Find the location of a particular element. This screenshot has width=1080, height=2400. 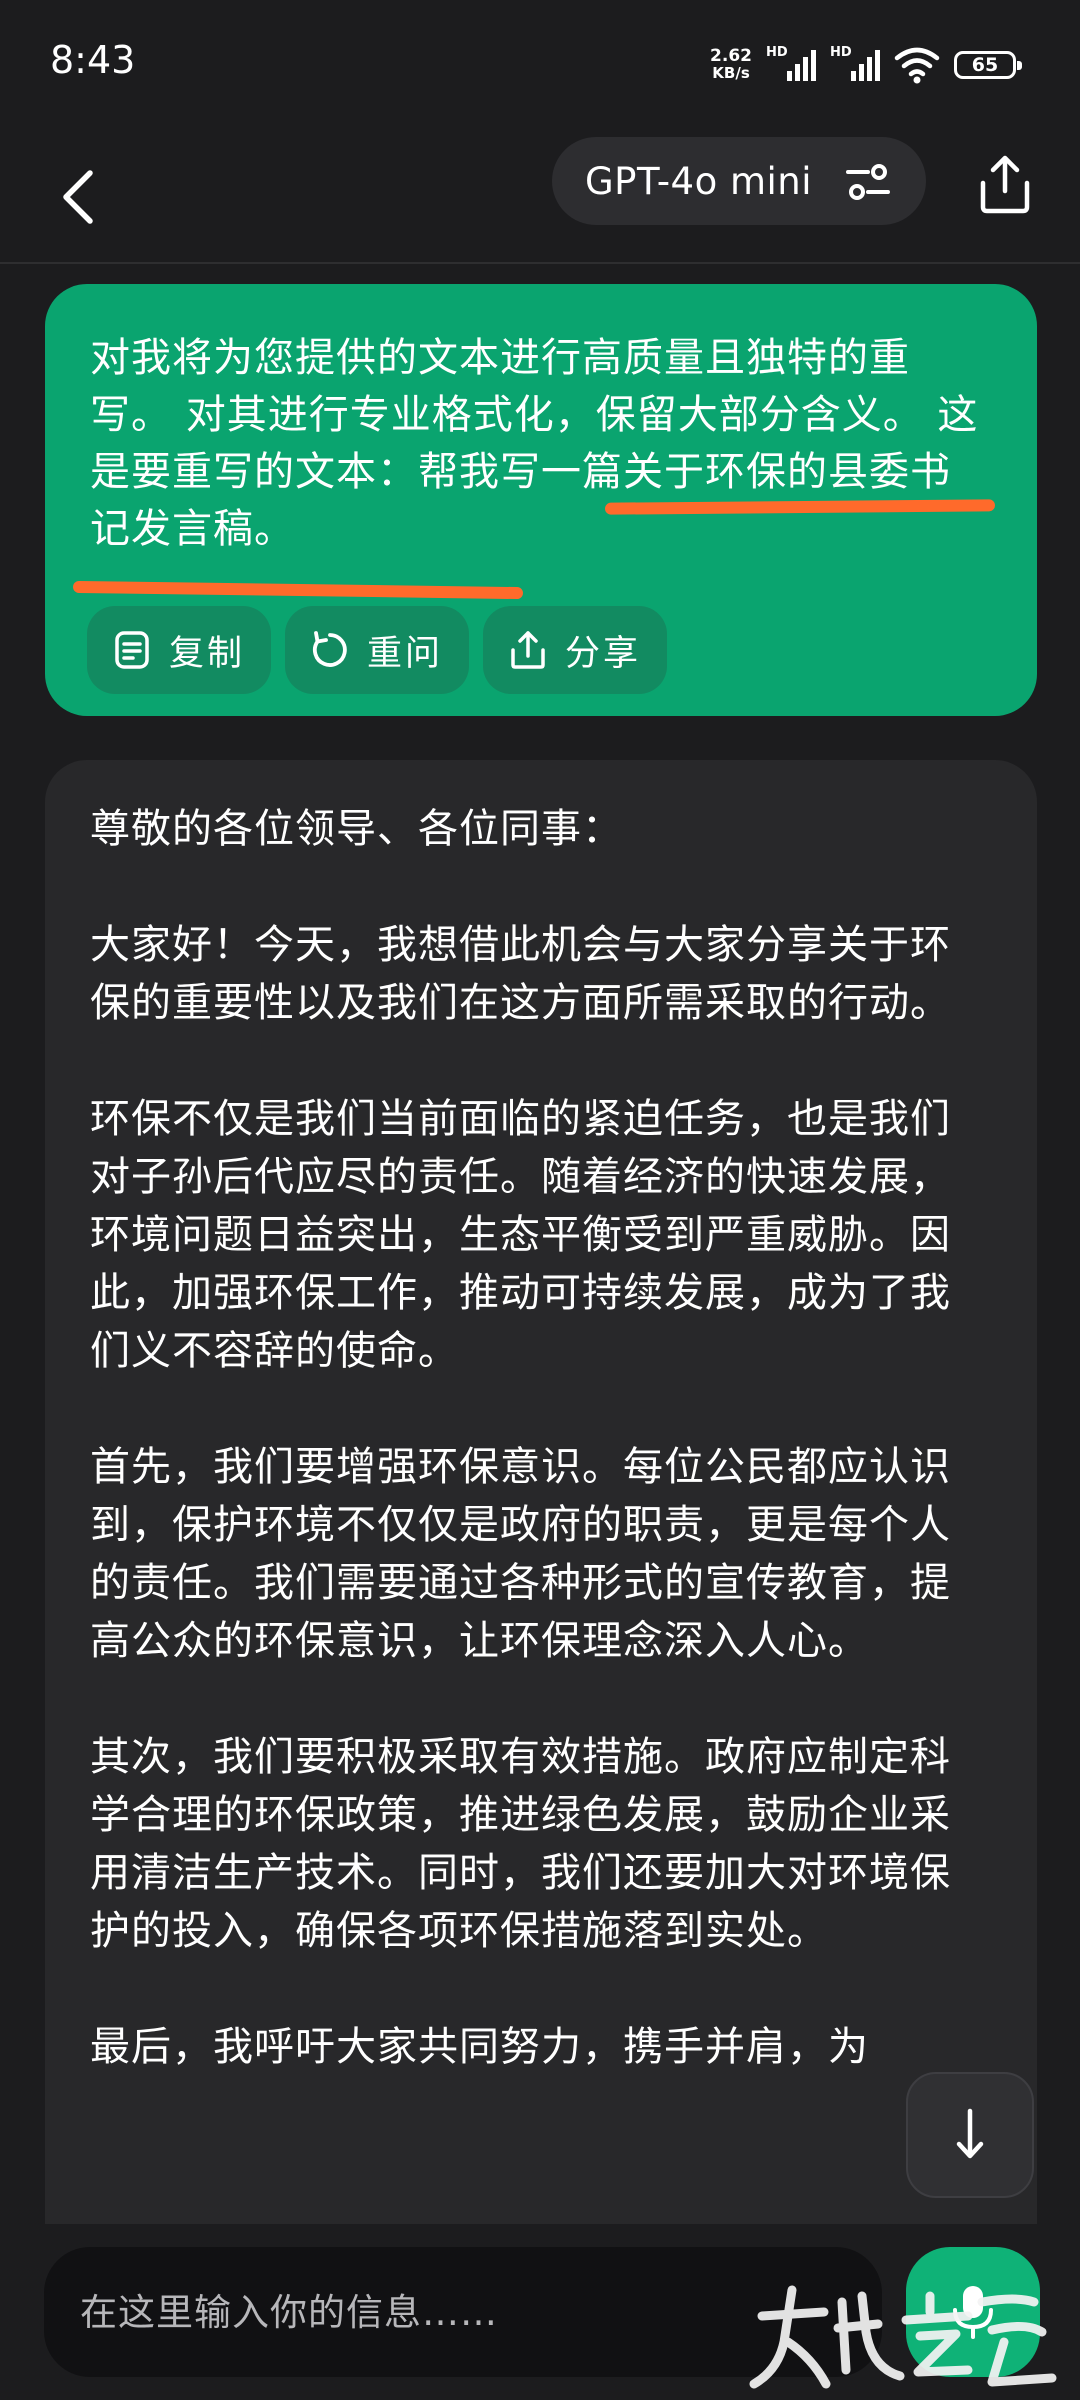

network-speed: 2.62 KB/s is located at coordinates (731, 65).